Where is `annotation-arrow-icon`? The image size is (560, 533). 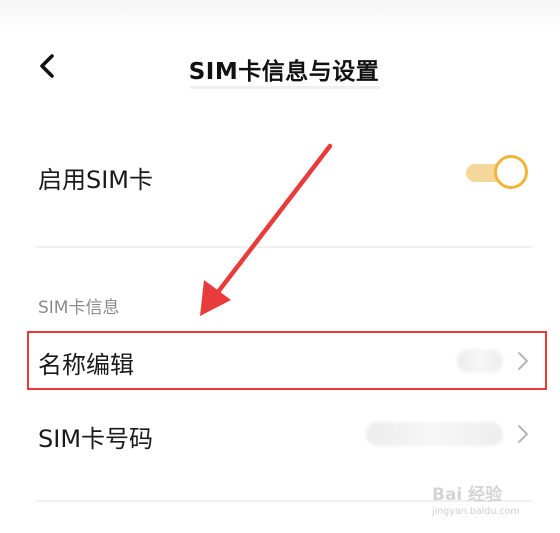 annotation-arrow-icon is located at coordinates (266, 229).